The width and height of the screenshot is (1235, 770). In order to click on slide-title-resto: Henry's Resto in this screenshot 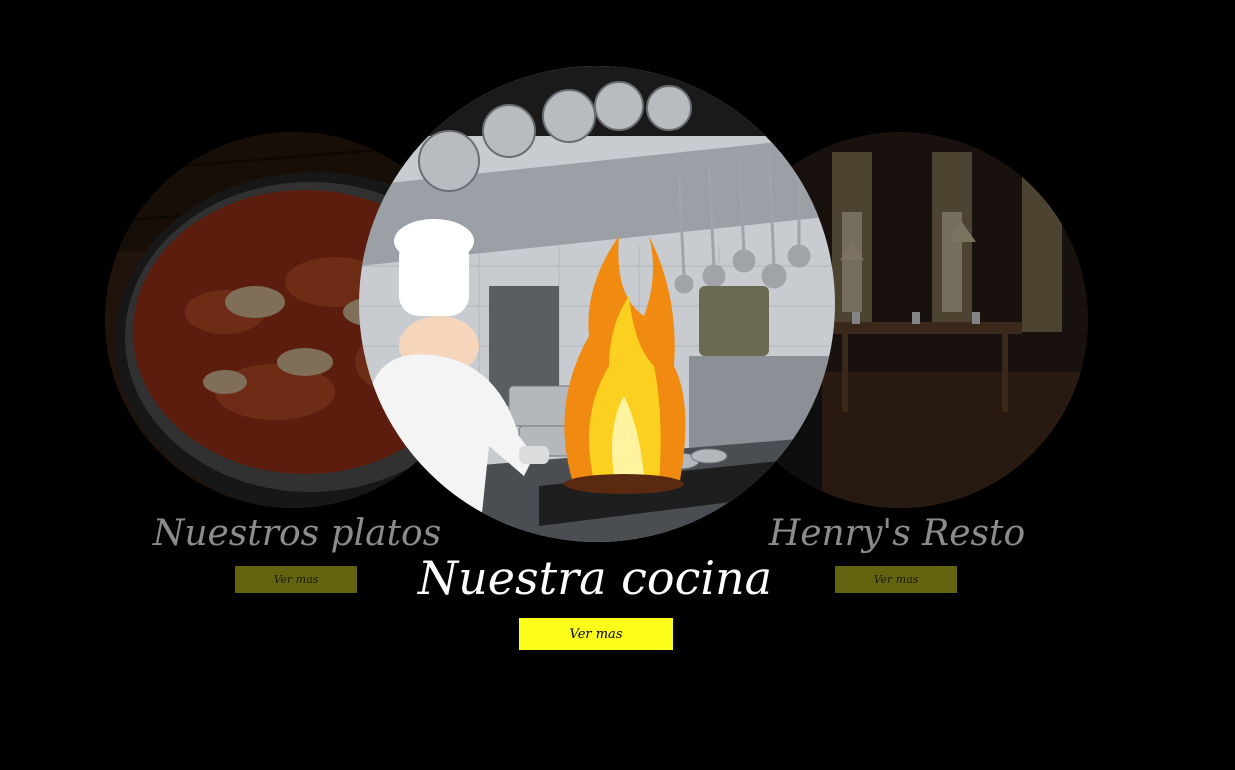, I will do `click(897, 533)`.